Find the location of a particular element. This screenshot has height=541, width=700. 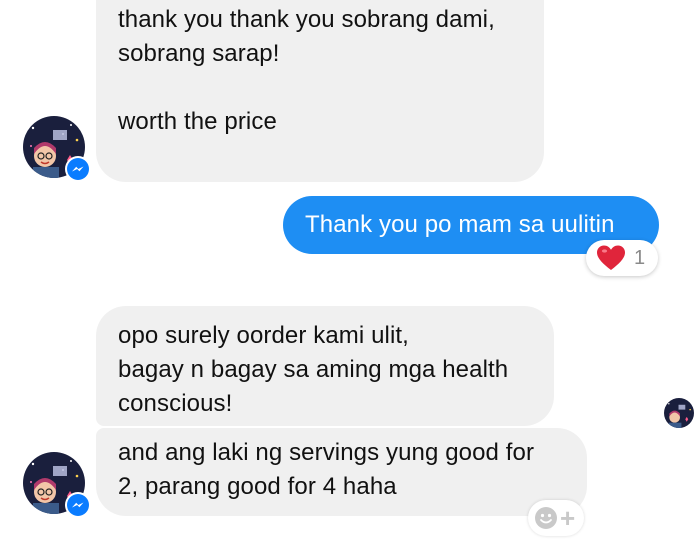

reaction-count: 1 is located at coordinates (640, 257).